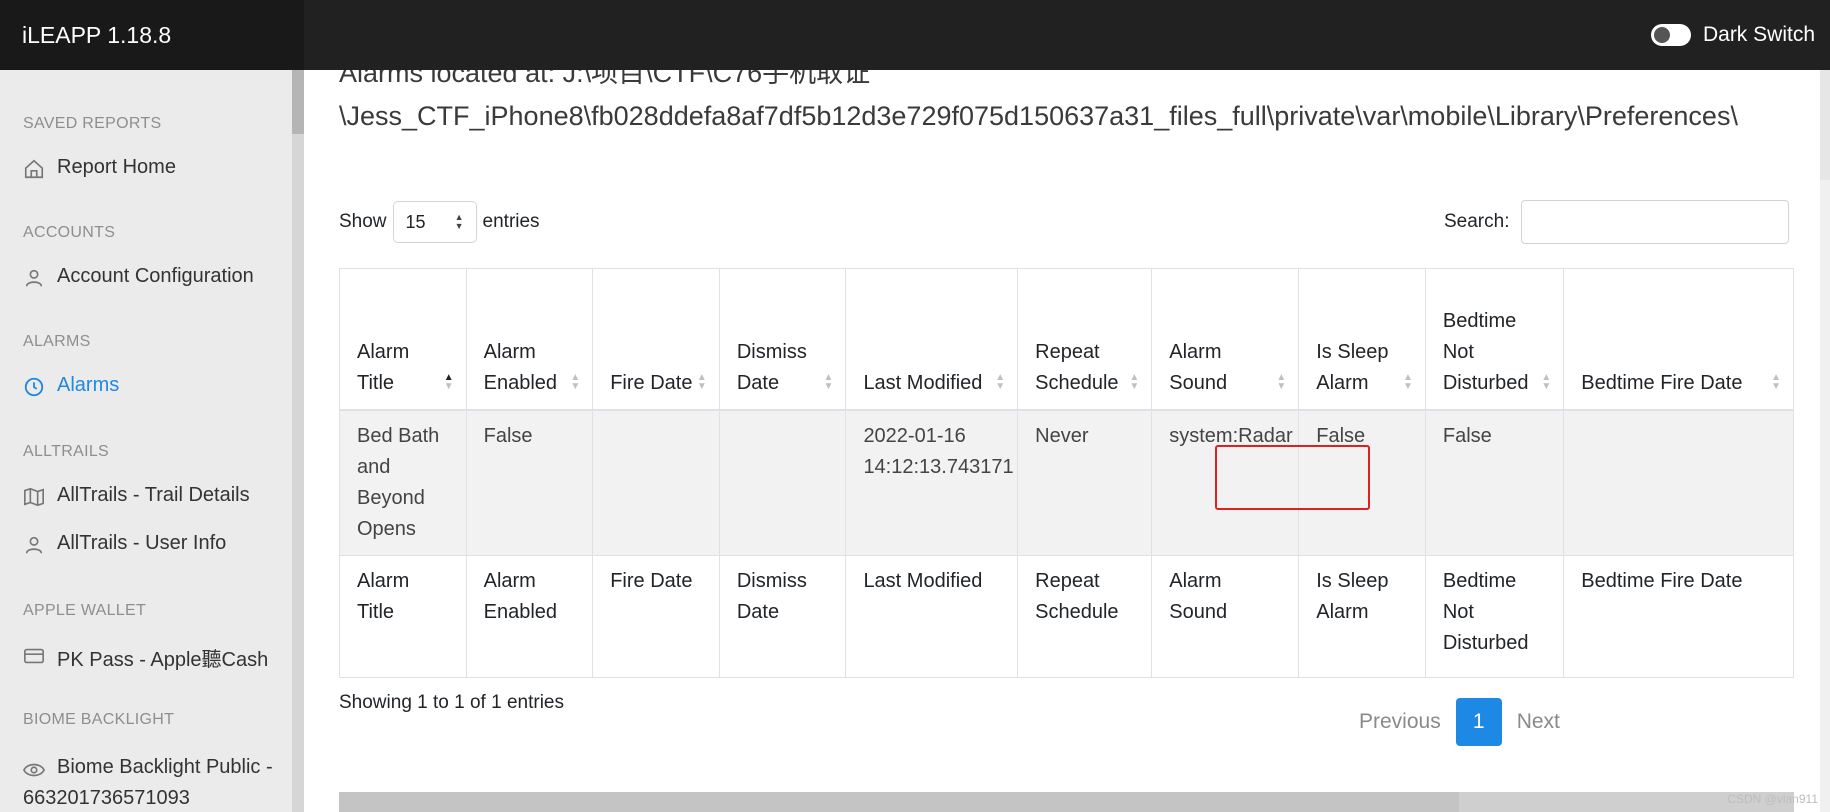 This screenshot has width=1830, height=812. I want to click on column-header-dismiss-date: Dismiss Date ▲ ▼, so click(782, 339).